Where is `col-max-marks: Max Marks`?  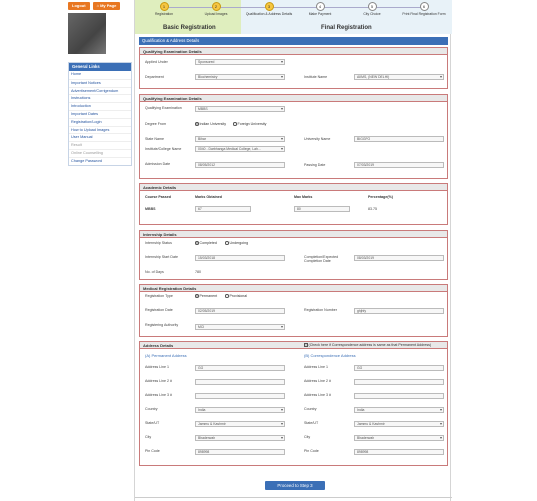
col-max-marks: Max Marks is located at coordinates (303, 197).